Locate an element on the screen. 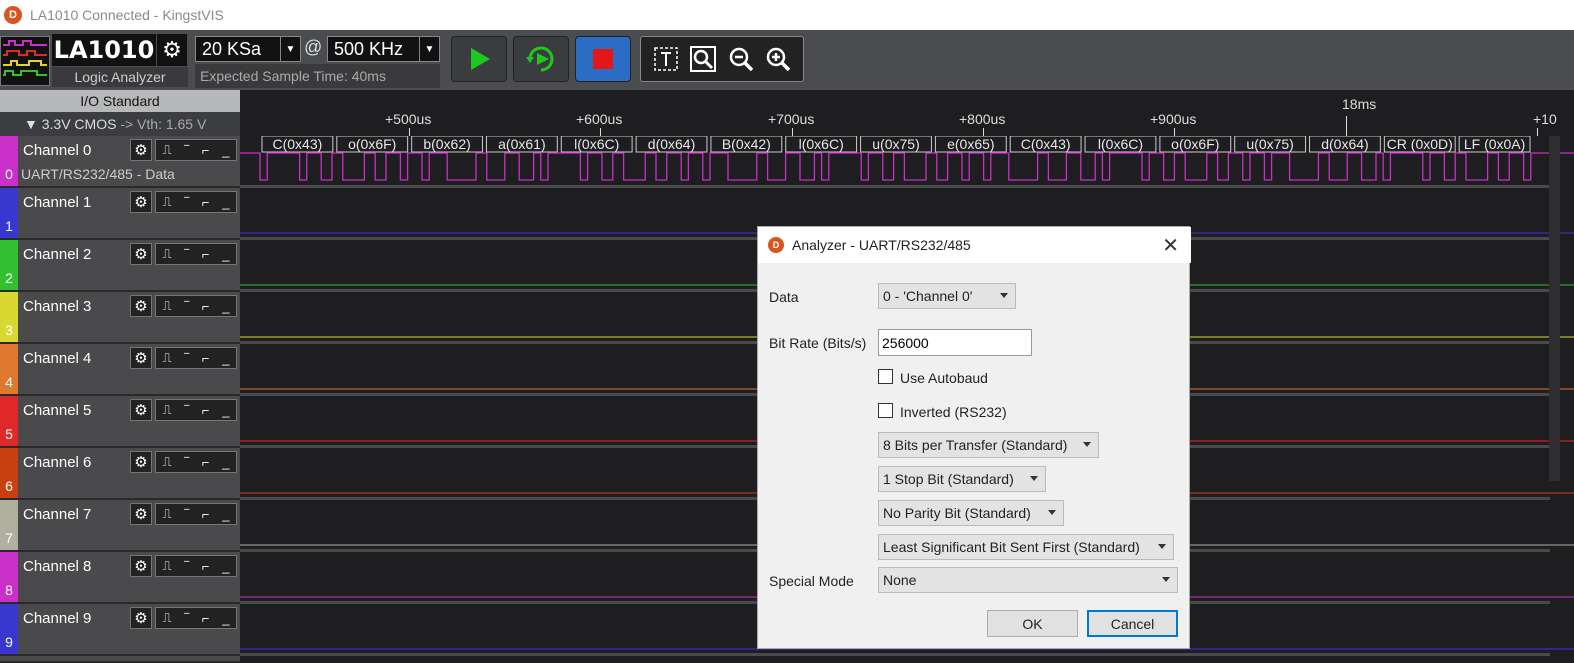  decoded-byte-label: b(0x62) is located at coordinates (446, 144).